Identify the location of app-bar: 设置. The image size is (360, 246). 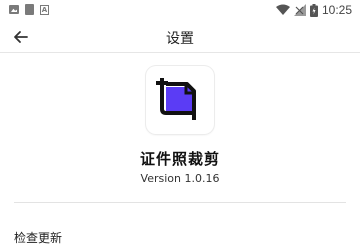
(180, 37).